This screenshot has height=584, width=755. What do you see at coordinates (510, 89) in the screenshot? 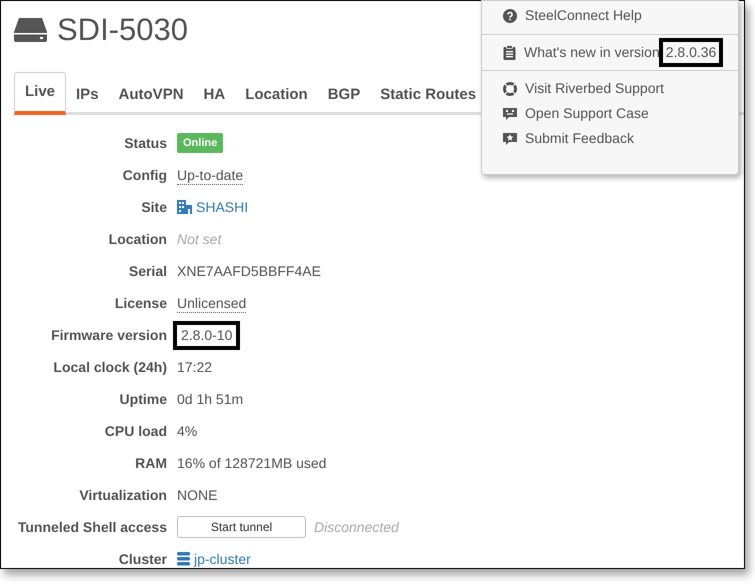
I see `lifebuoy-icon` at bounding box center [510, 89].